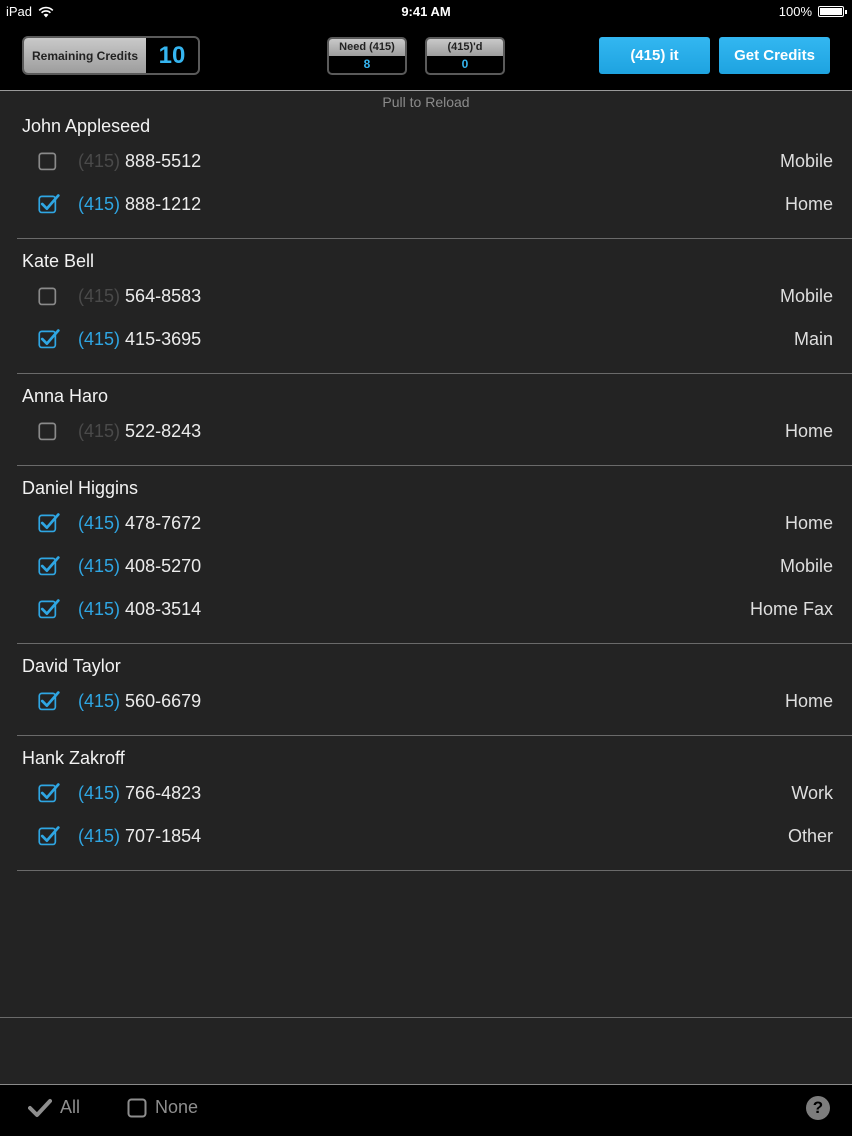  Describe the element at coordinates (818, 1108) in the screenshot. I see `help-icon: ?` at that location.